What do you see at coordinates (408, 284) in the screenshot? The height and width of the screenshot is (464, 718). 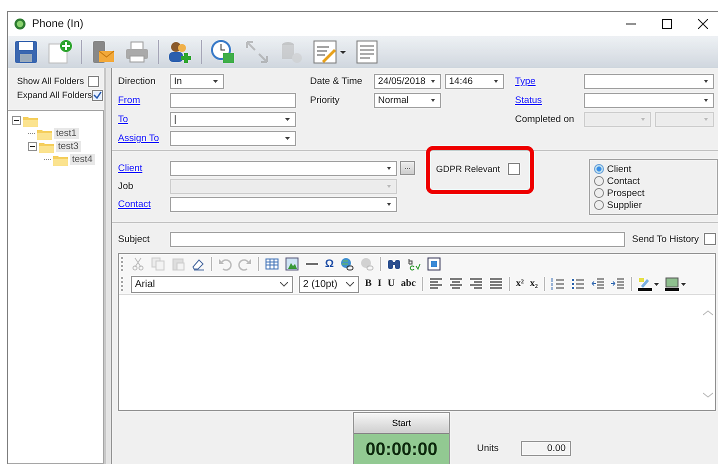 I see `format-button: abc` at bounding box center [408, 284].